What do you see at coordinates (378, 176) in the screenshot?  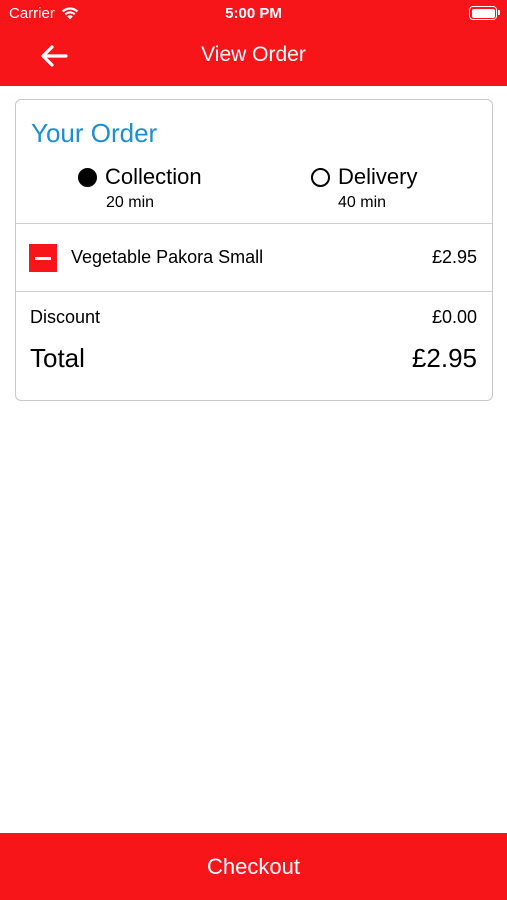 I see `delivery-label: Delivery` at bounding box center [378, 176].